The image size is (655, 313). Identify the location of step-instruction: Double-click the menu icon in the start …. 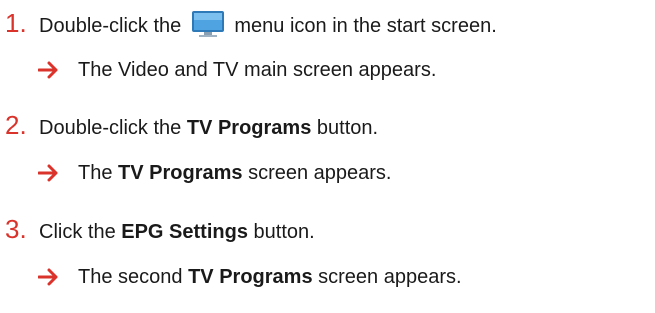
(268, 24).